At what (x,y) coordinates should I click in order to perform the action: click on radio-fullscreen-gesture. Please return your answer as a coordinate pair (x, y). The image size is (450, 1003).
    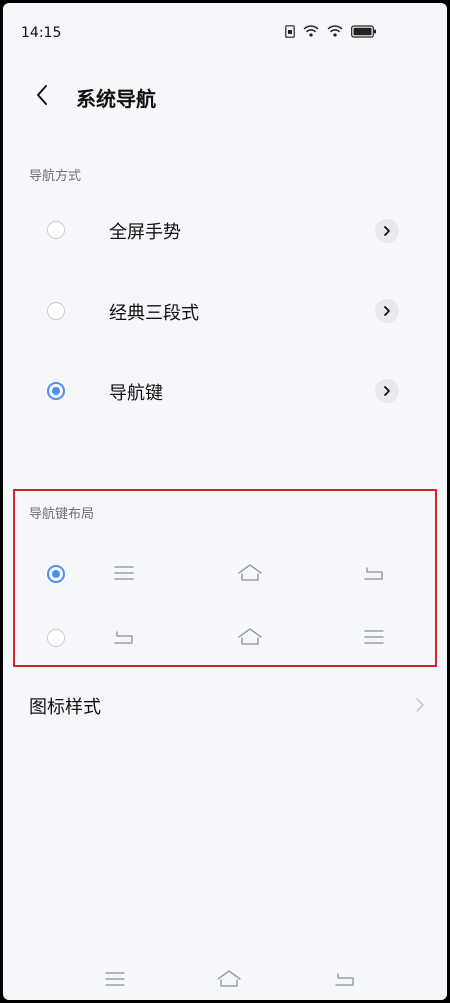
    Looking at the image, I should click on (56, 230).